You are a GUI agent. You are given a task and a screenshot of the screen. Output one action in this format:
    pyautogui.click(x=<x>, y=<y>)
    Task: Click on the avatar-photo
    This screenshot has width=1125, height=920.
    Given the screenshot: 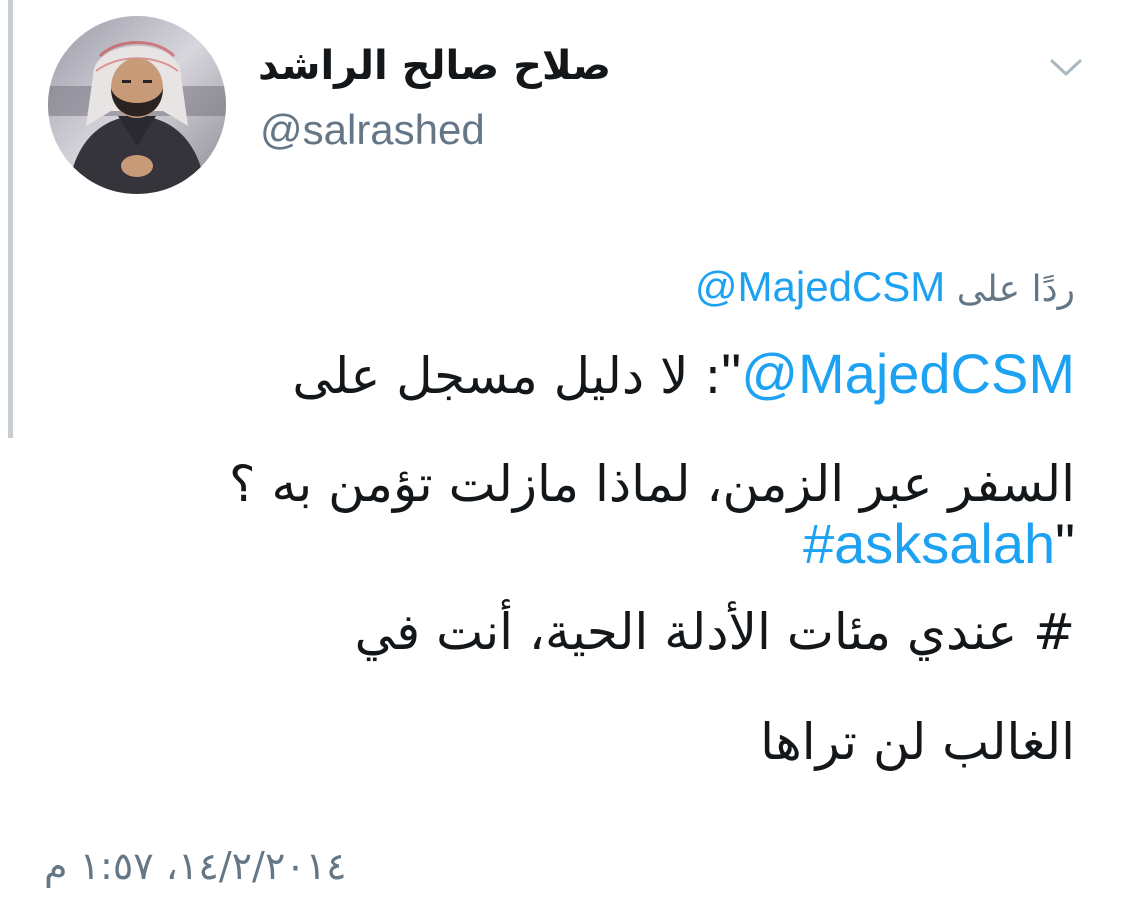 What is the action you would take?
    pyautogui.click(x=137, y=105)
    